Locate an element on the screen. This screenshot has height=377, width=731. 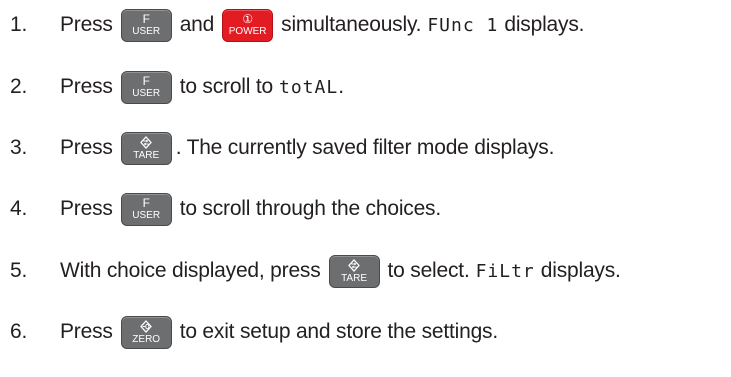
step-text: to scroll through the choices. is located at coordinates (310, 208).